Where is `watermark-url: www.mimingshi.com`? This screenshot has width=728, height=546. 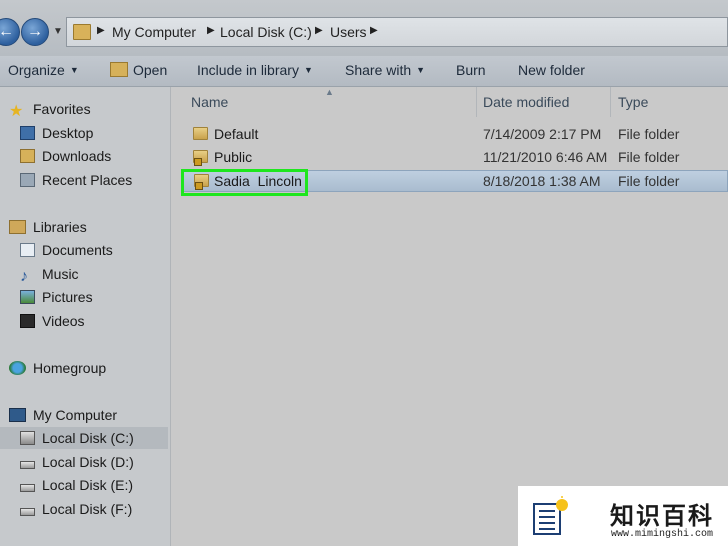 watermark-url: www.mimingshi.com is located at coordinates (662, 534).